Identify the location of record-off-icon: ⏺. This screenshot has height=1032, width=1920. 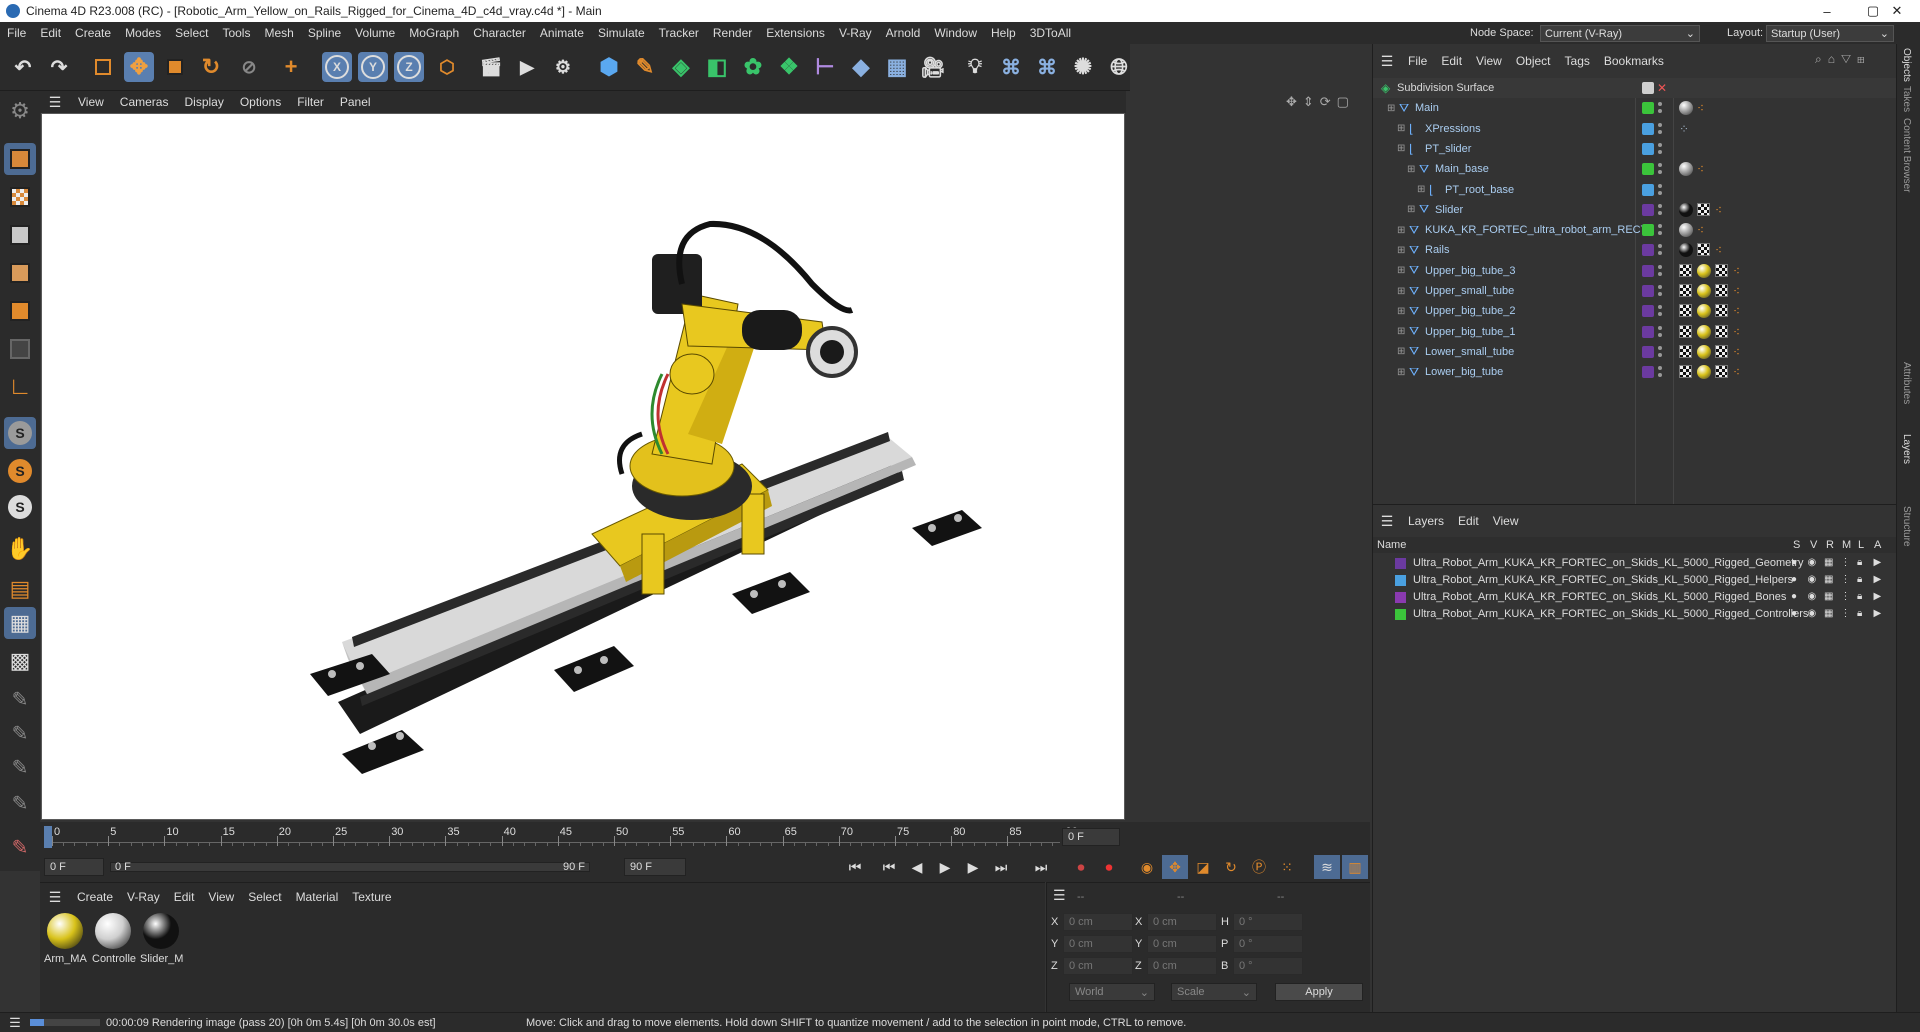
(1081, 867).